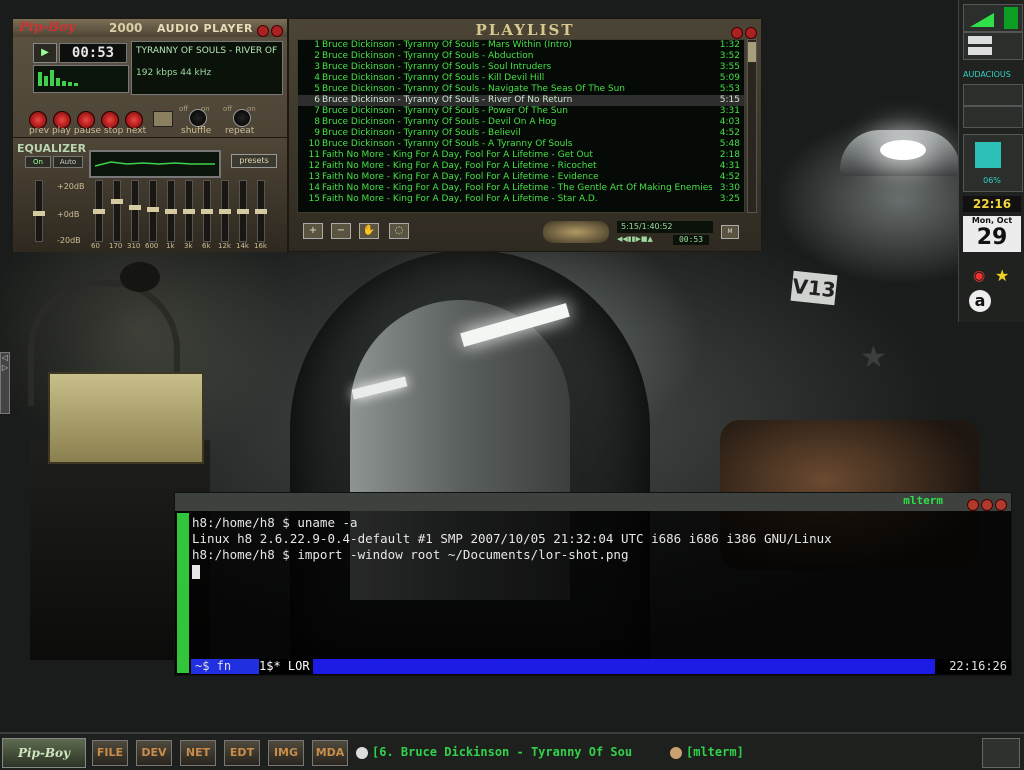 The image size is (1024, 770). What do you see at coordinates (313, 231) in the screenshot?
I see `add-button: +` at bounding box center [313, 231].